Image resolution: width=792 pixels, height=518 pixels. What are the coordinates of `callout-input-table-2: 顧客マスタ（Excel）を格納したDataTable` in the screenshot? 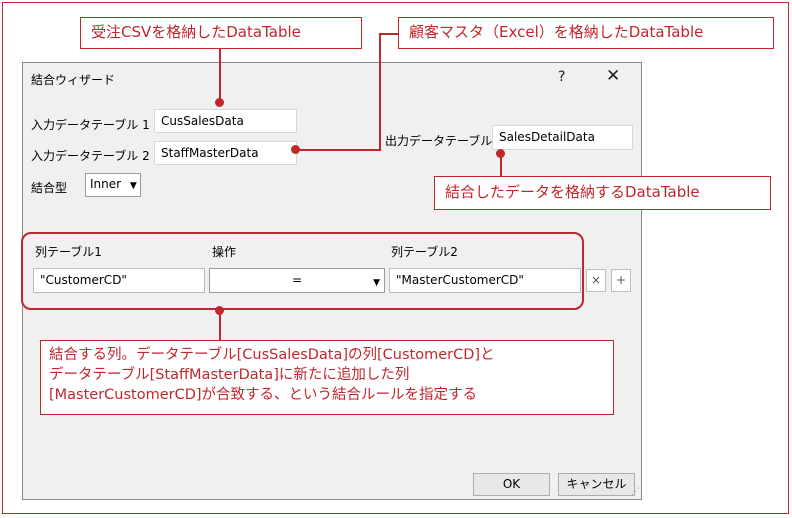 It's located at (586, 33).